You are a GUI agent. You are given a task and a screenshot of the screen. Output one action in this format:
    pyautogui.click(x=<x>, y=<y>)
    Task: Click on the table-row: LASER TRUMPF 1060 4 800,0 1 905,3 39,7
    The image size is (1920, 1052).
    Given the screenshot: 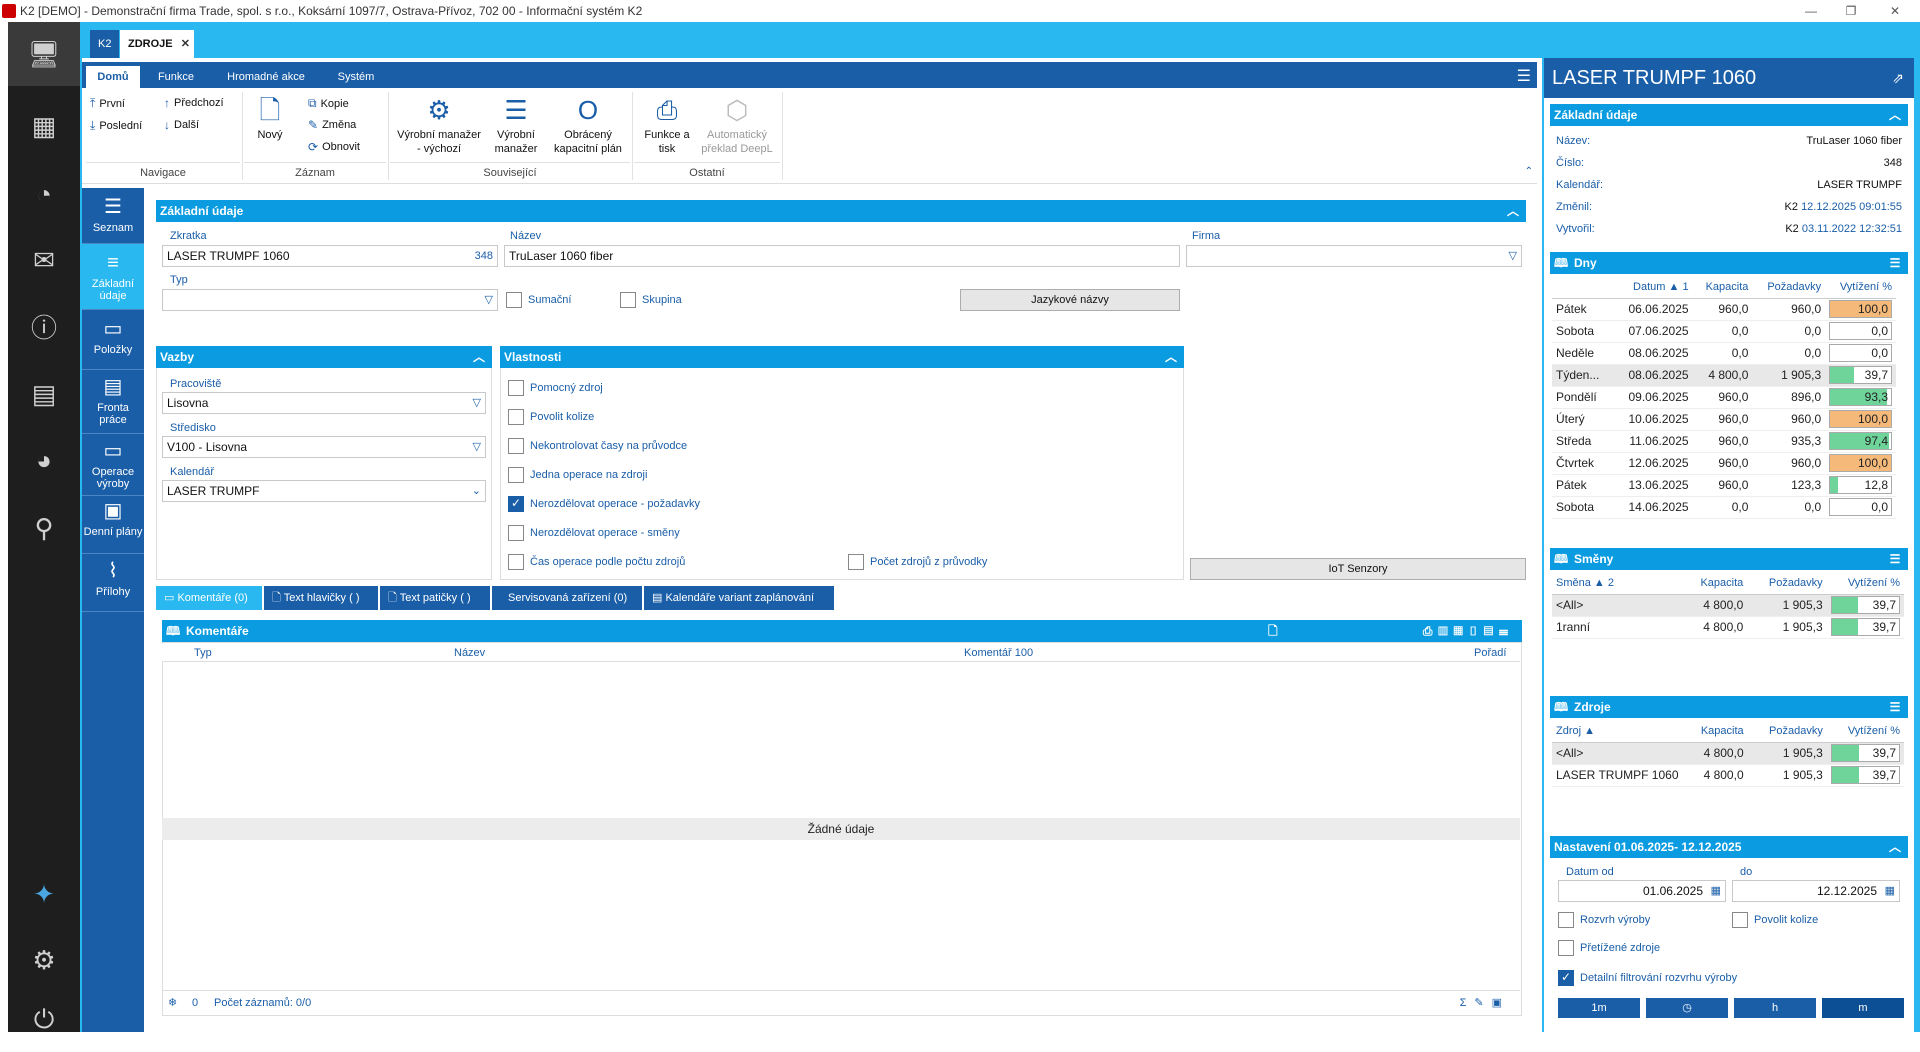 What is the action you would take?
    pyautogui.click(x=1728, y=775)
    